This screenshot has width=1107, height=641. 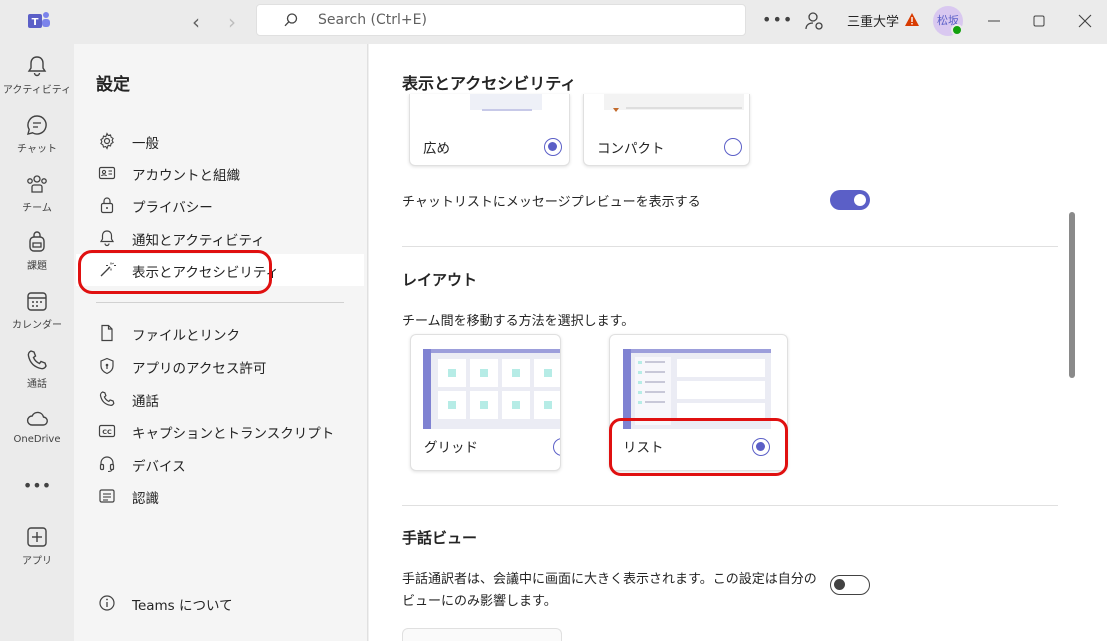 What do you see at coordinates (35, 22) in the screenshot?
I see `svg-text: T` at bounding box center [35, 22].